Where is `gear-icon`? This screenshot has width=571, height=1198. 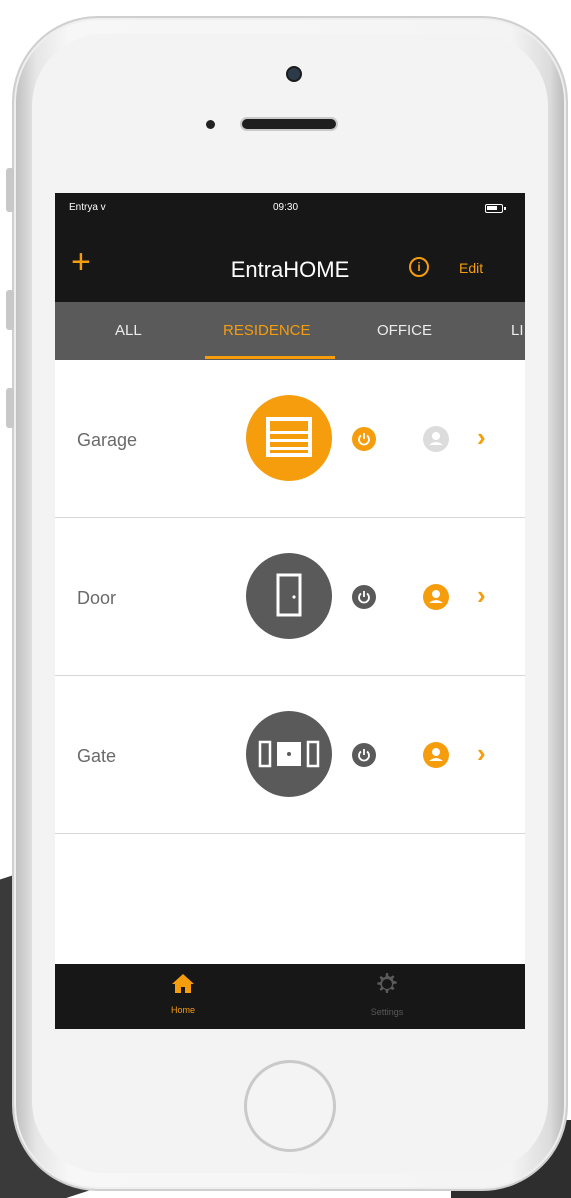
gear-icon is located at coordinates (387, 983).